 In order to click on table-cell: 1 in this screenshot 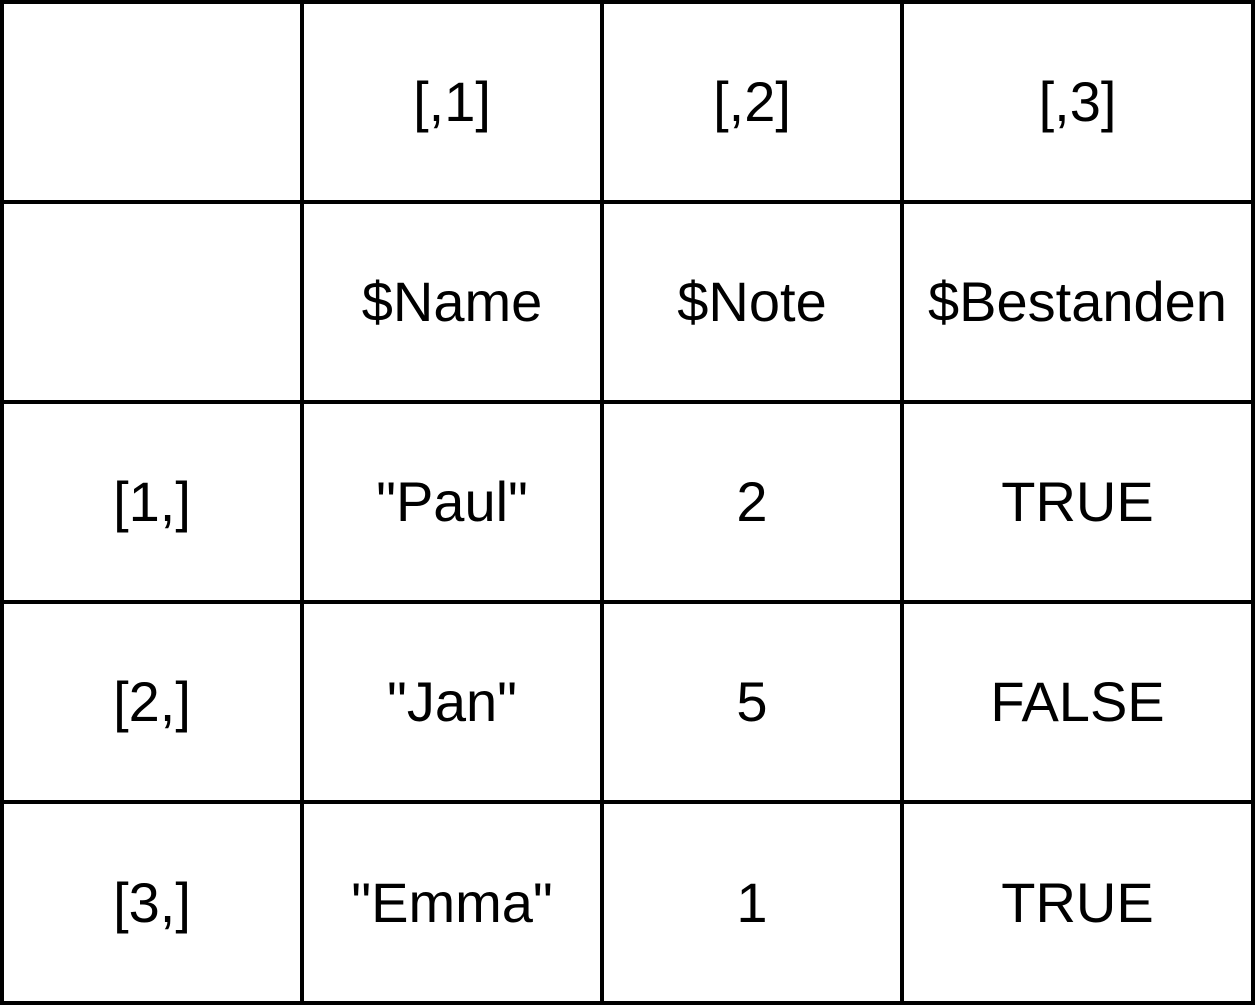, I will do `click(752, 902)`.